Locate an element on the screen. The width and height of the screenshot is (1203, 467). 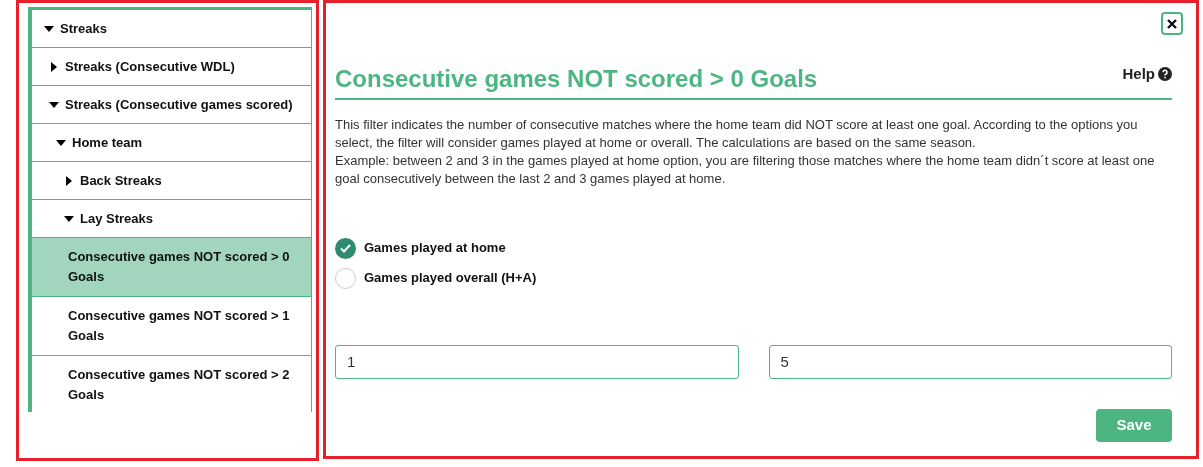
tree-item: Consecutive games NOT scored > 0 Goals is located at coordinates (171, 267).